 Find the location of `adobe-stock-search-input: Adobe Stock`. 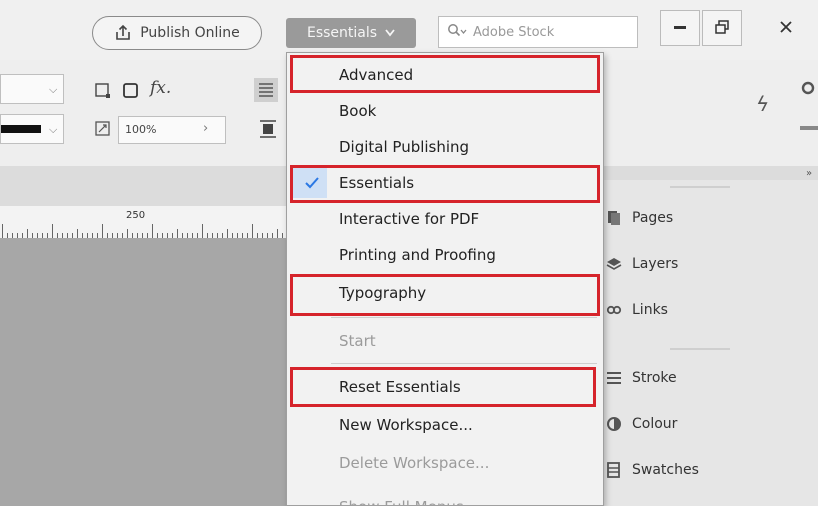

adobe-stock-search-input: Adobe Stock is located at coordinates (538, 32).